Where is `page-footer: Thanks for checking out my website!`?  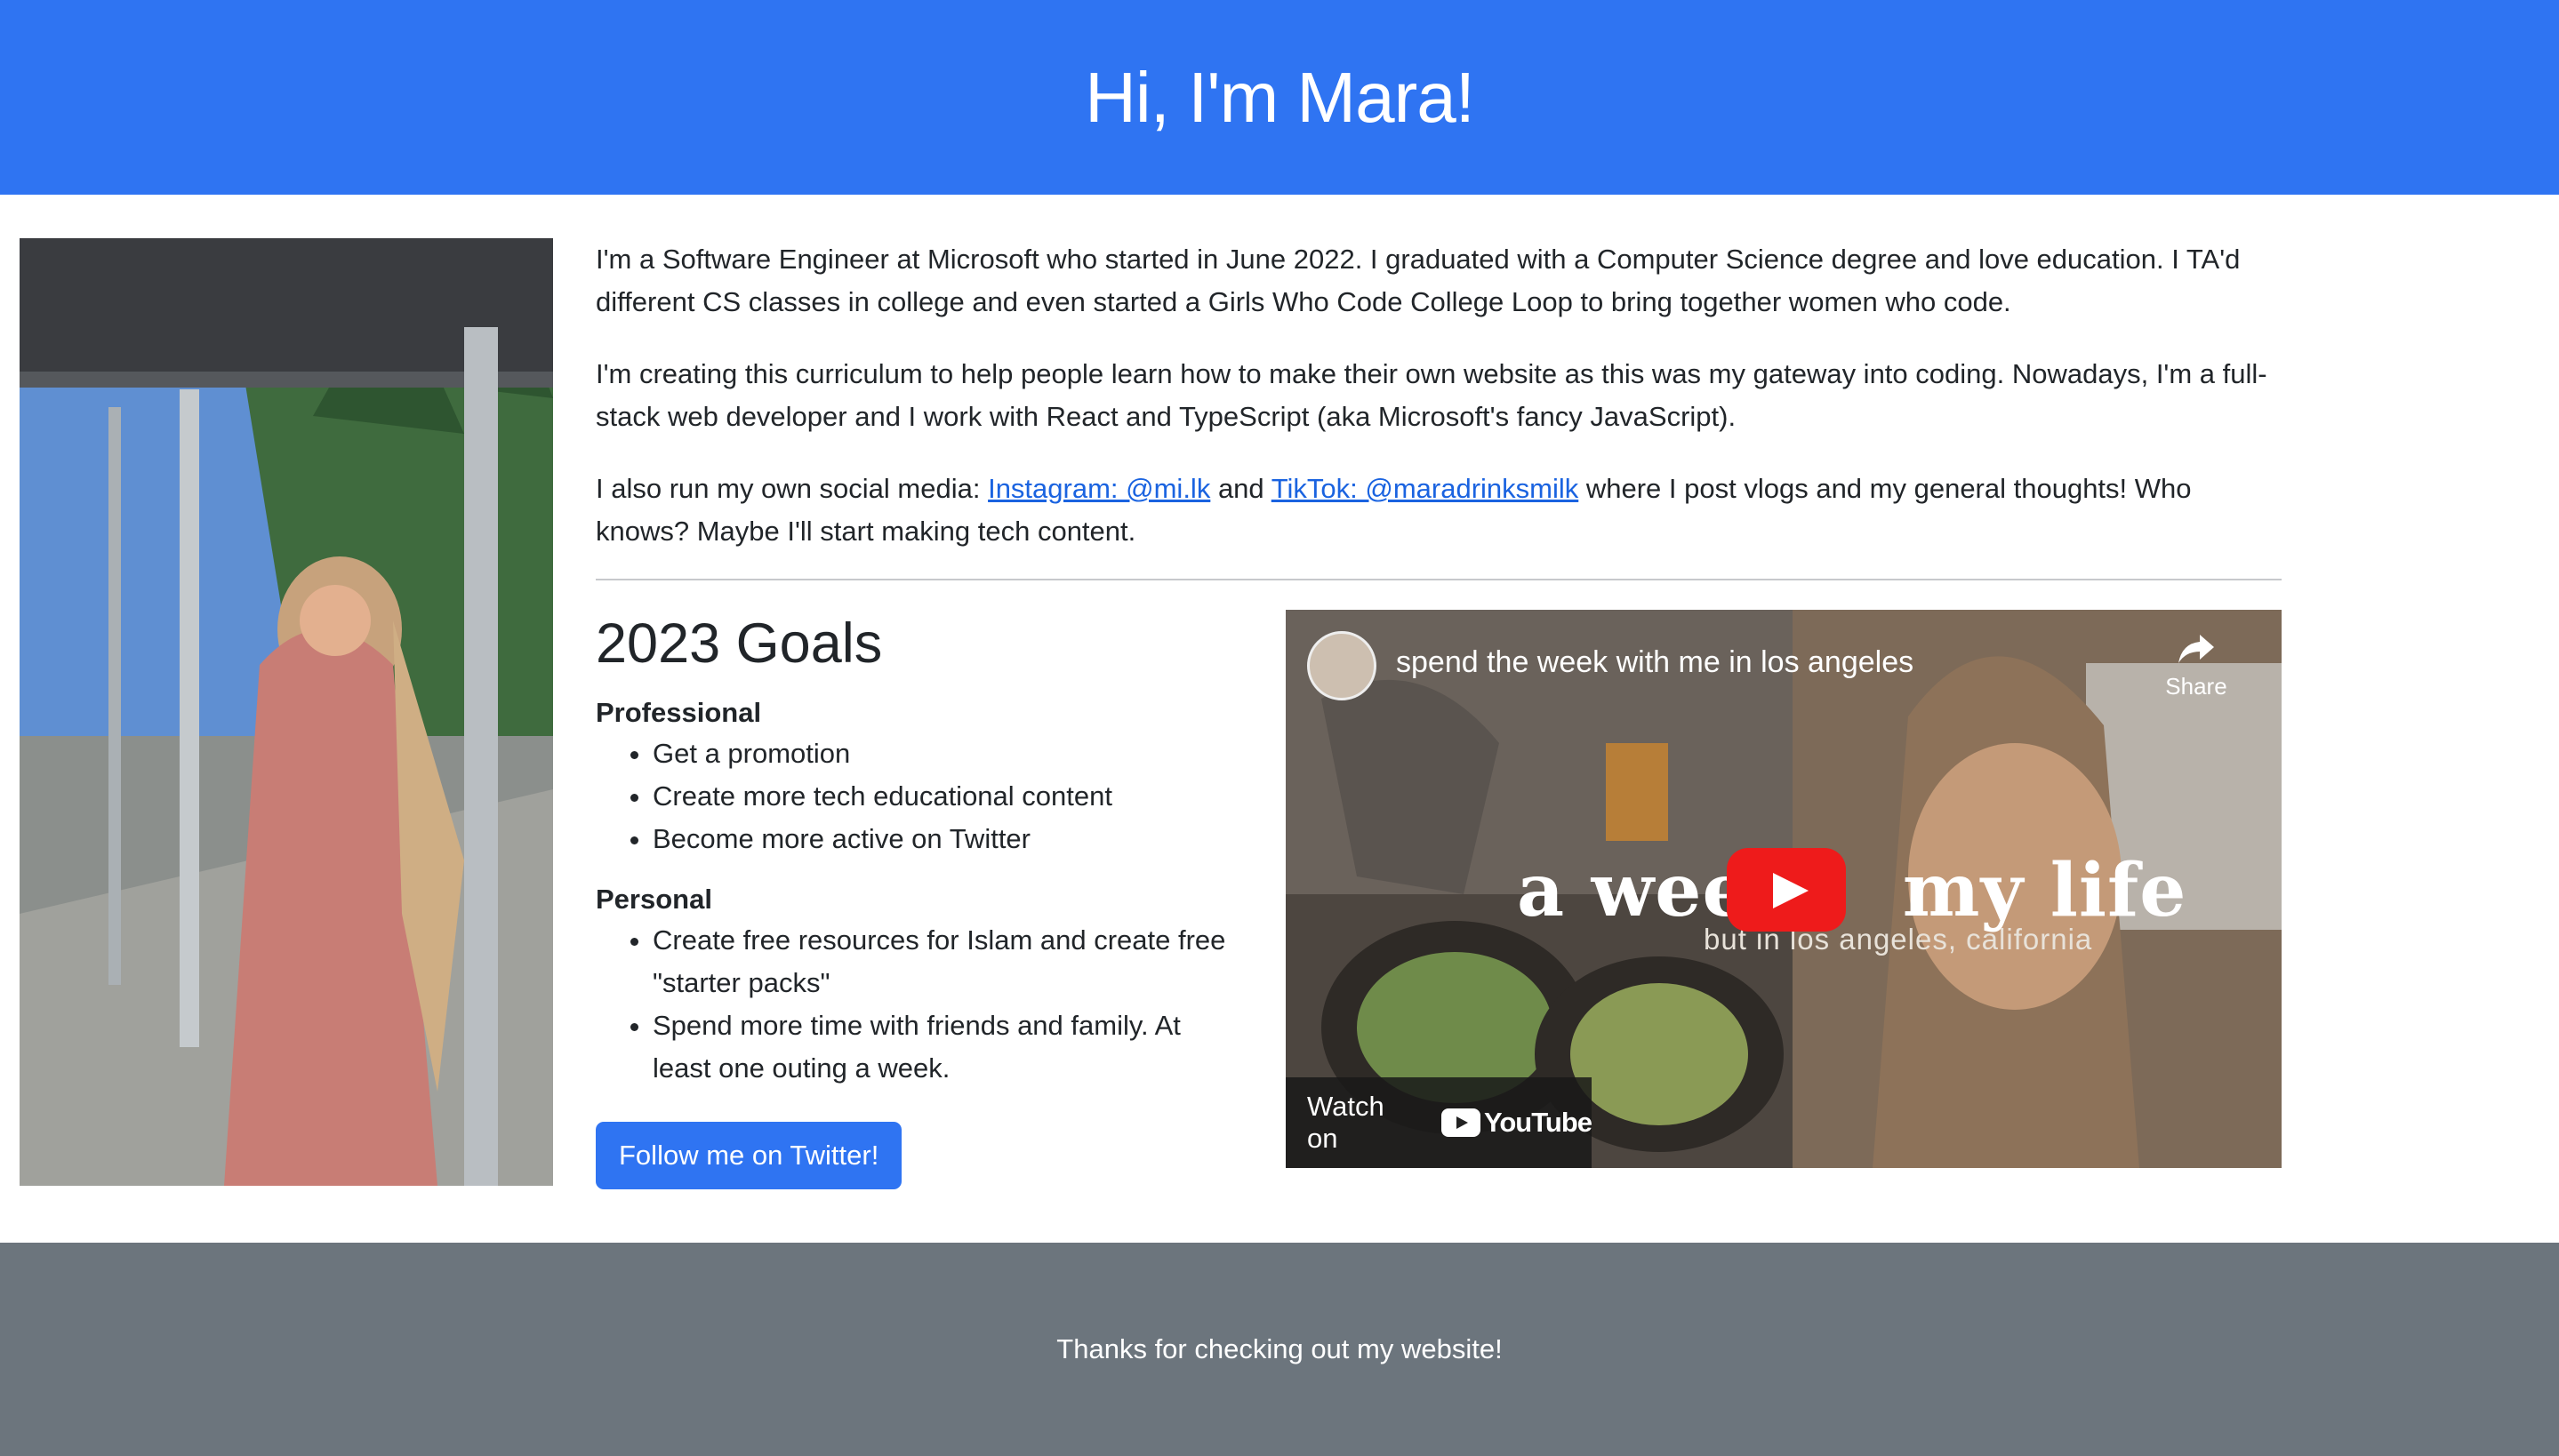
page-footer: Thanks for checking out my website! is located at coordinates (1279, 1349).